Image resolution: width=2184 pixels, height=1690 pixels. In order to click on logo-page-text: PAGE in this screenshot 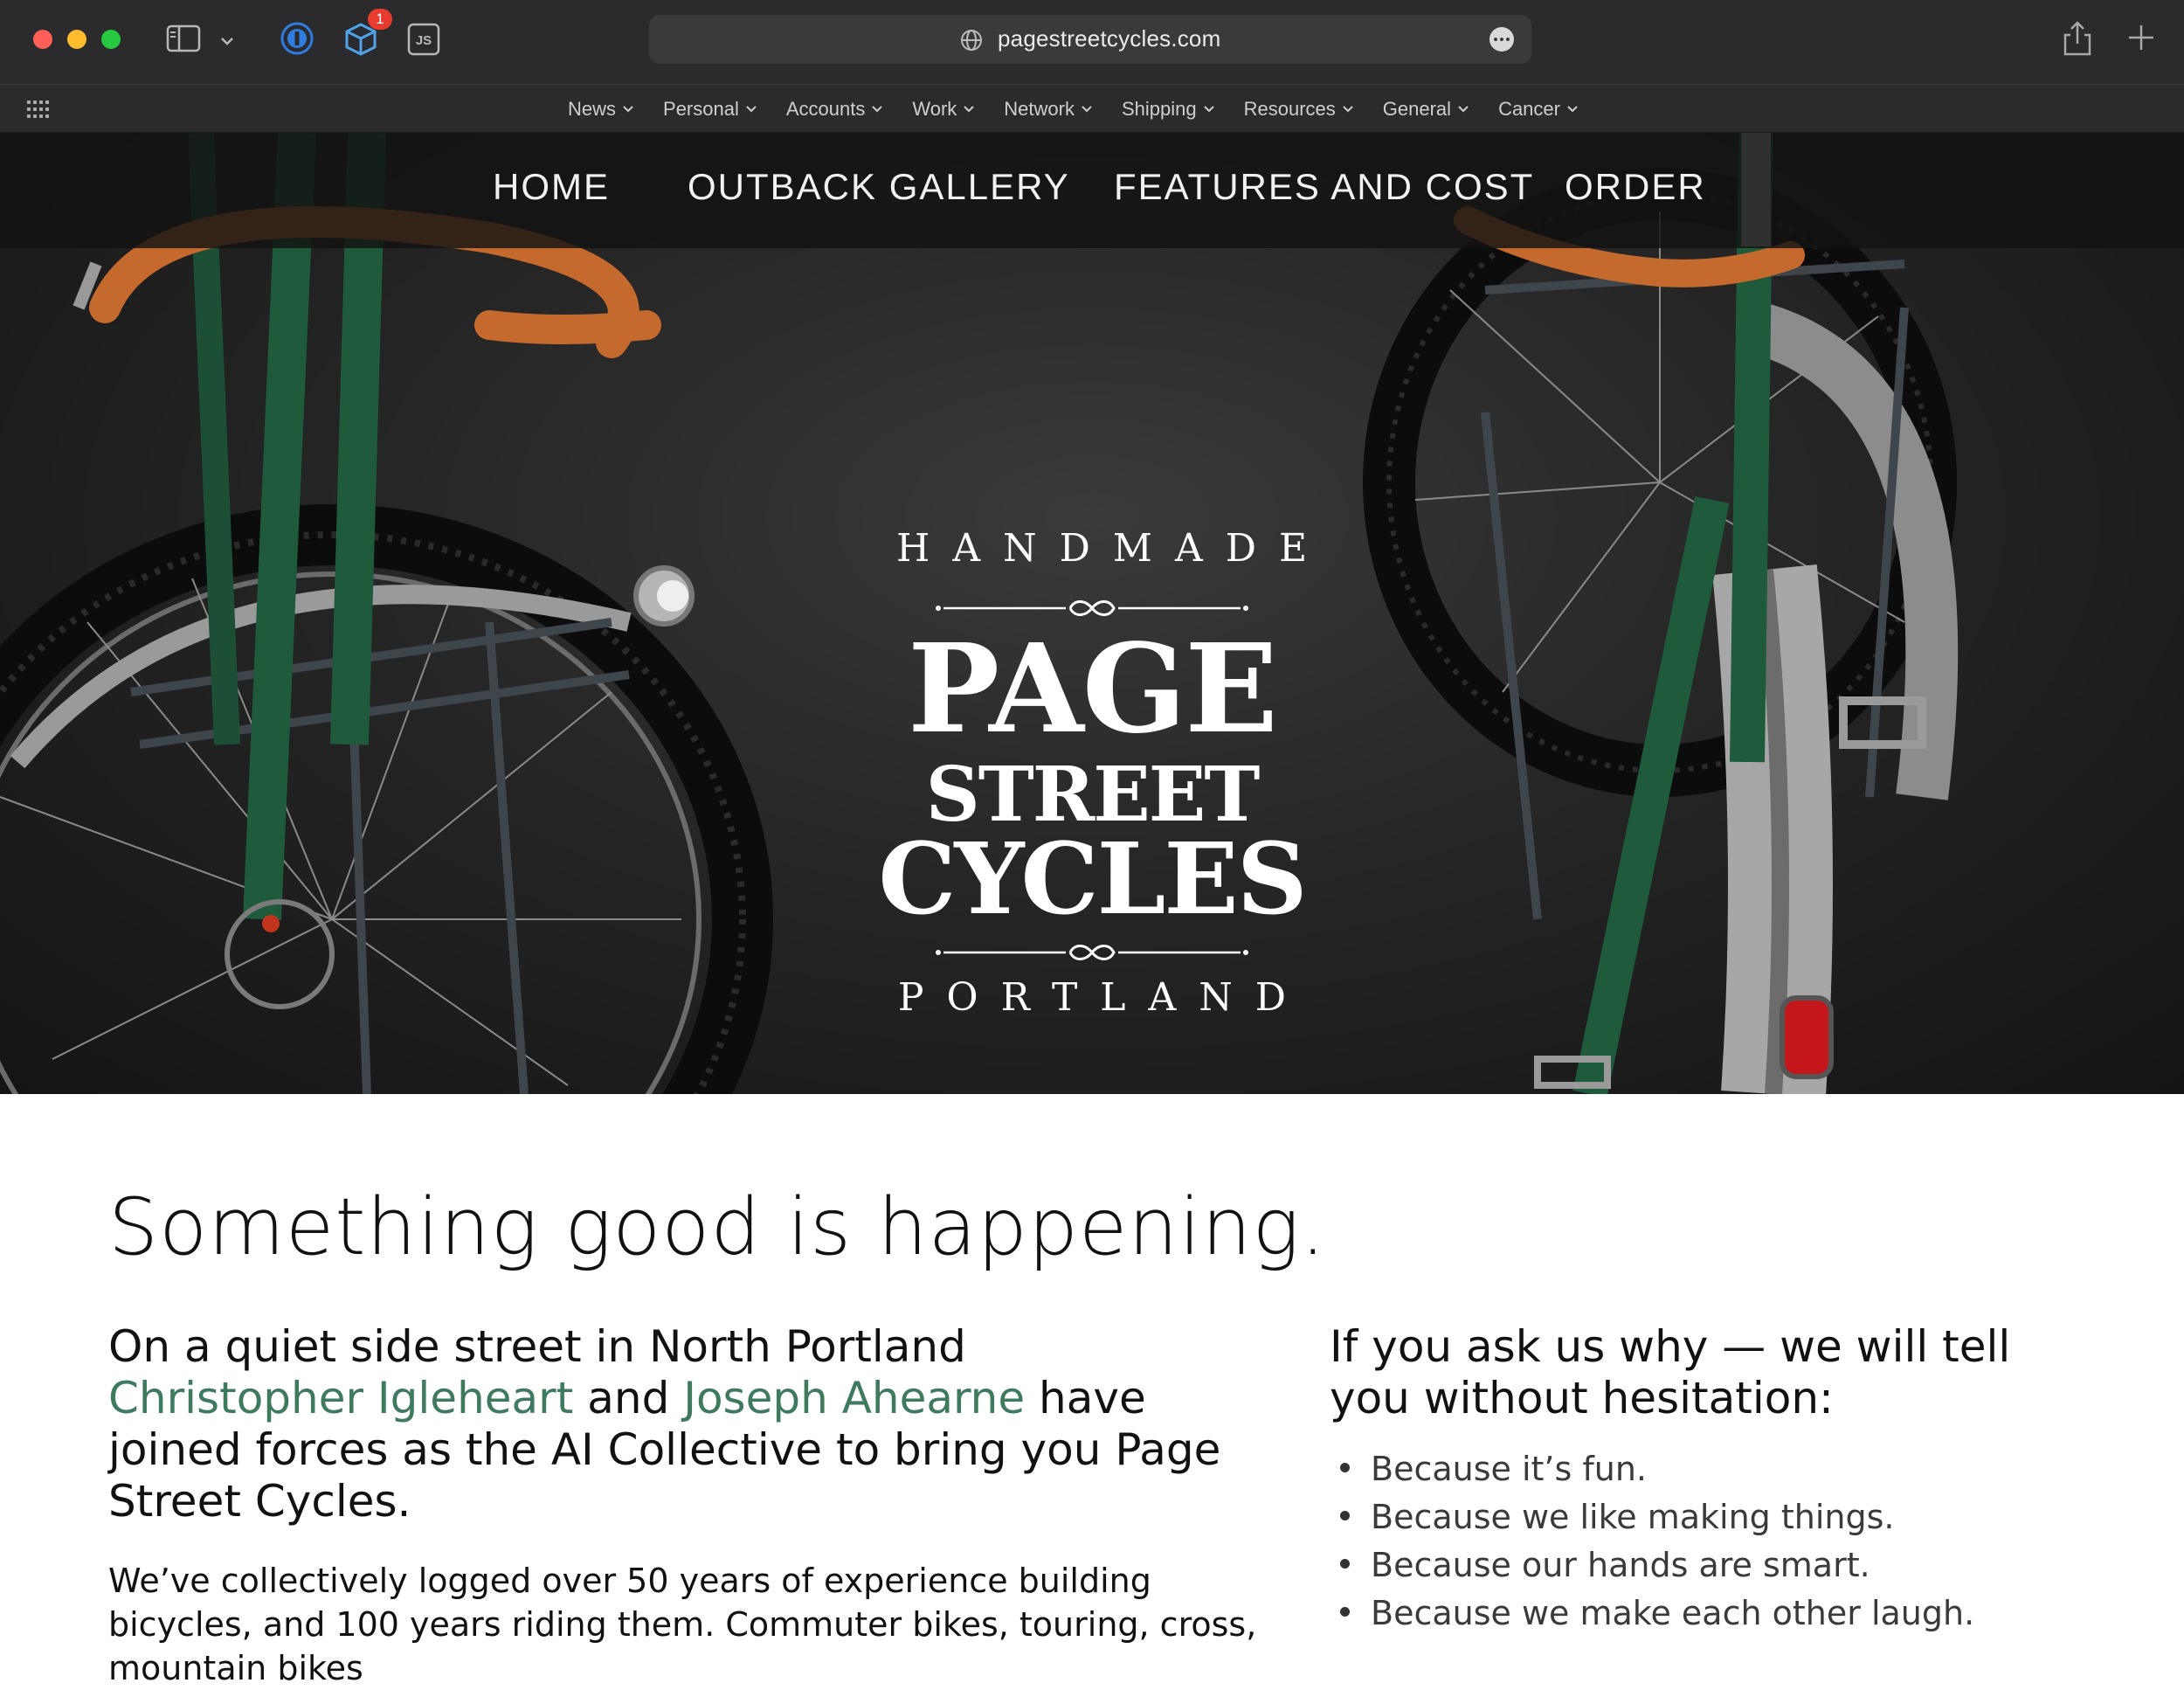, I will do `click(1093, 689)`.